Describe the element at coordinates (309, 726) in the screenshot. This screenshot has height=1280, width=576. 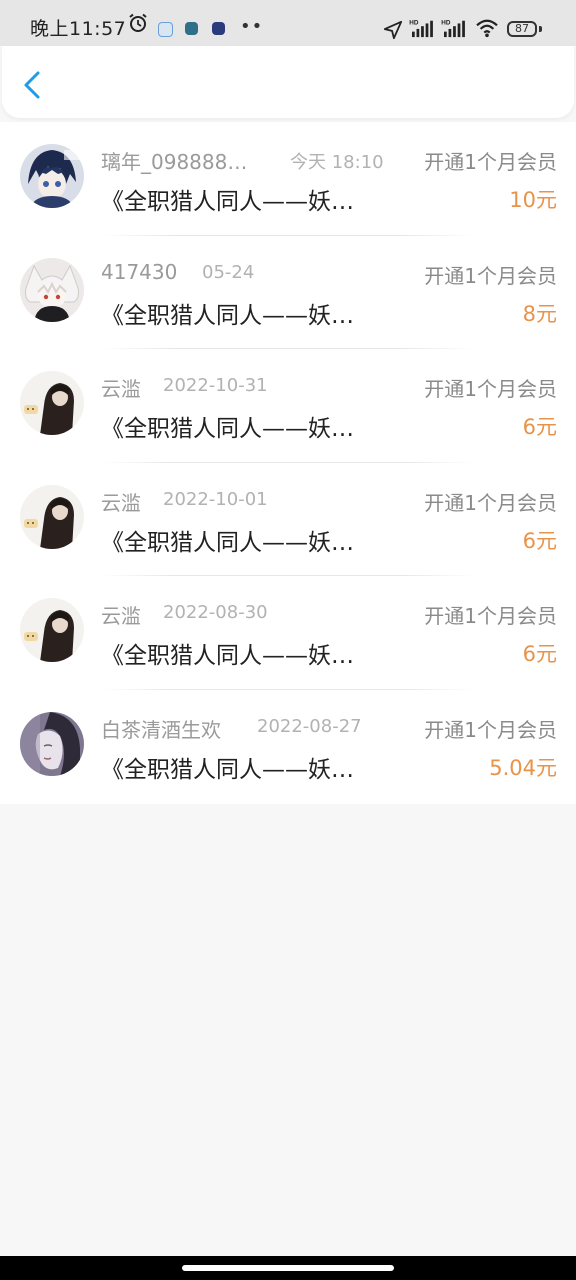
I see `record-date: 2022-08-27` at that location.